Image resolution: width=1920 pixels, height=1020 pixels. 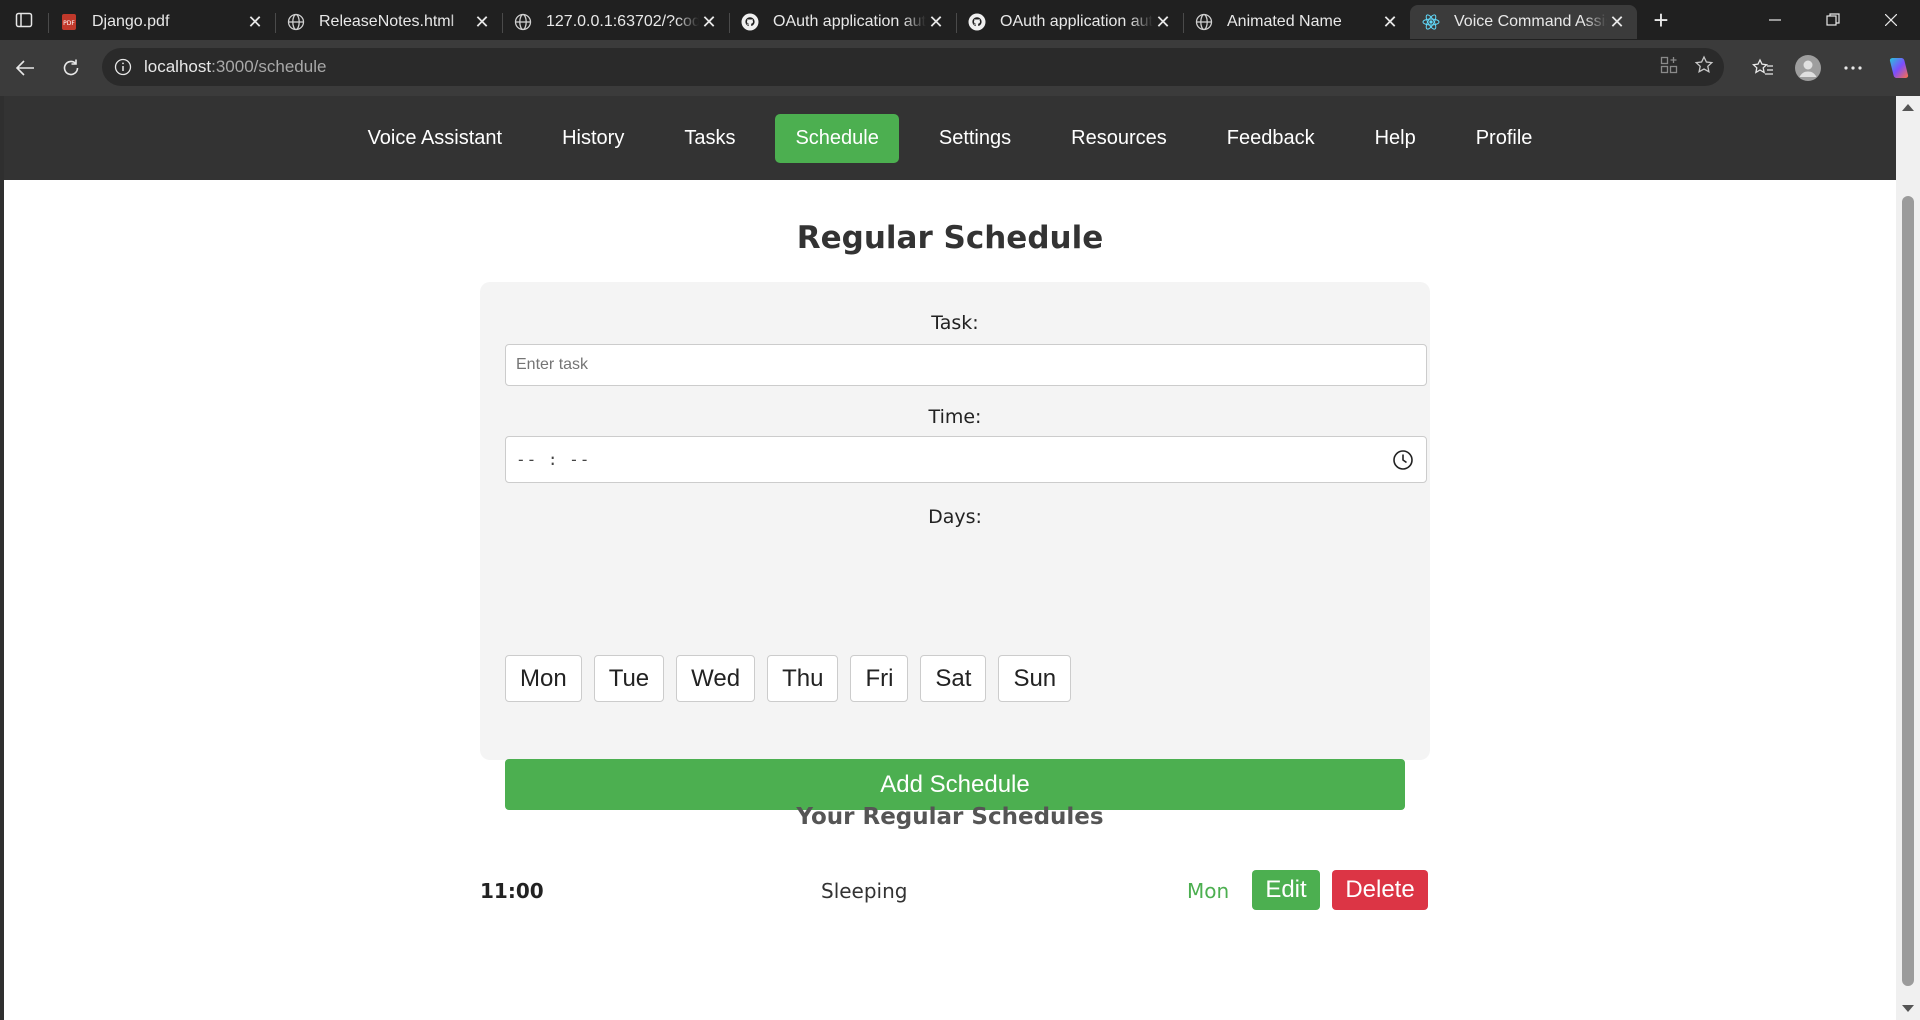 I want to click on url-path: :3000/schedule, so click(x=269, y=66).